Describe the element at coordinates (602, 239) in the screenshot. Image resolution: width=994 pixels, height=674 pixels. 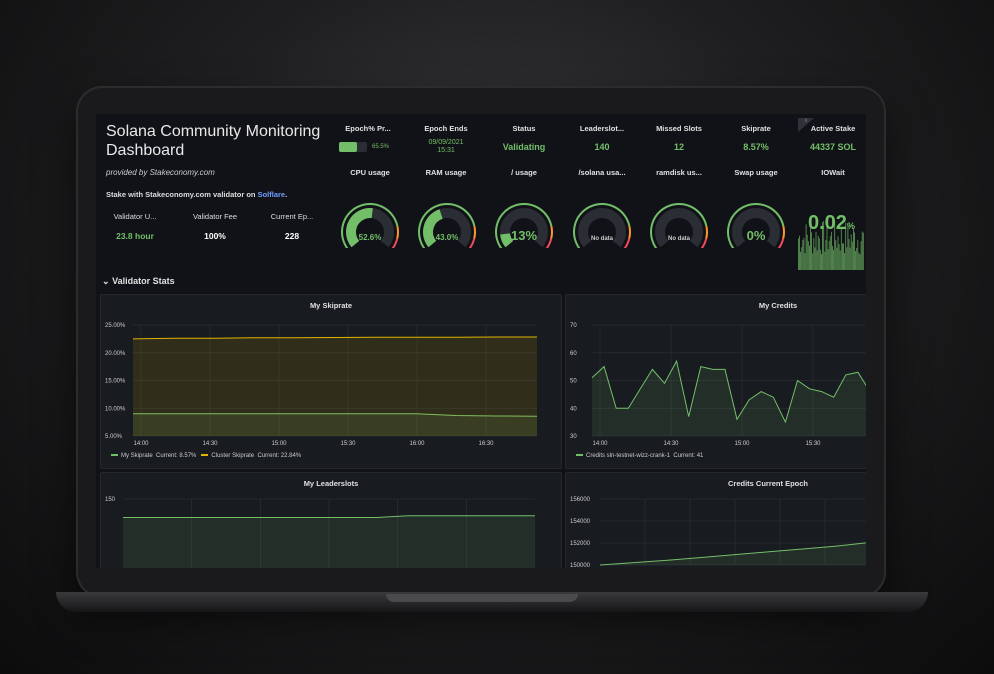
I see `gauge-value-label: No data` at that location.